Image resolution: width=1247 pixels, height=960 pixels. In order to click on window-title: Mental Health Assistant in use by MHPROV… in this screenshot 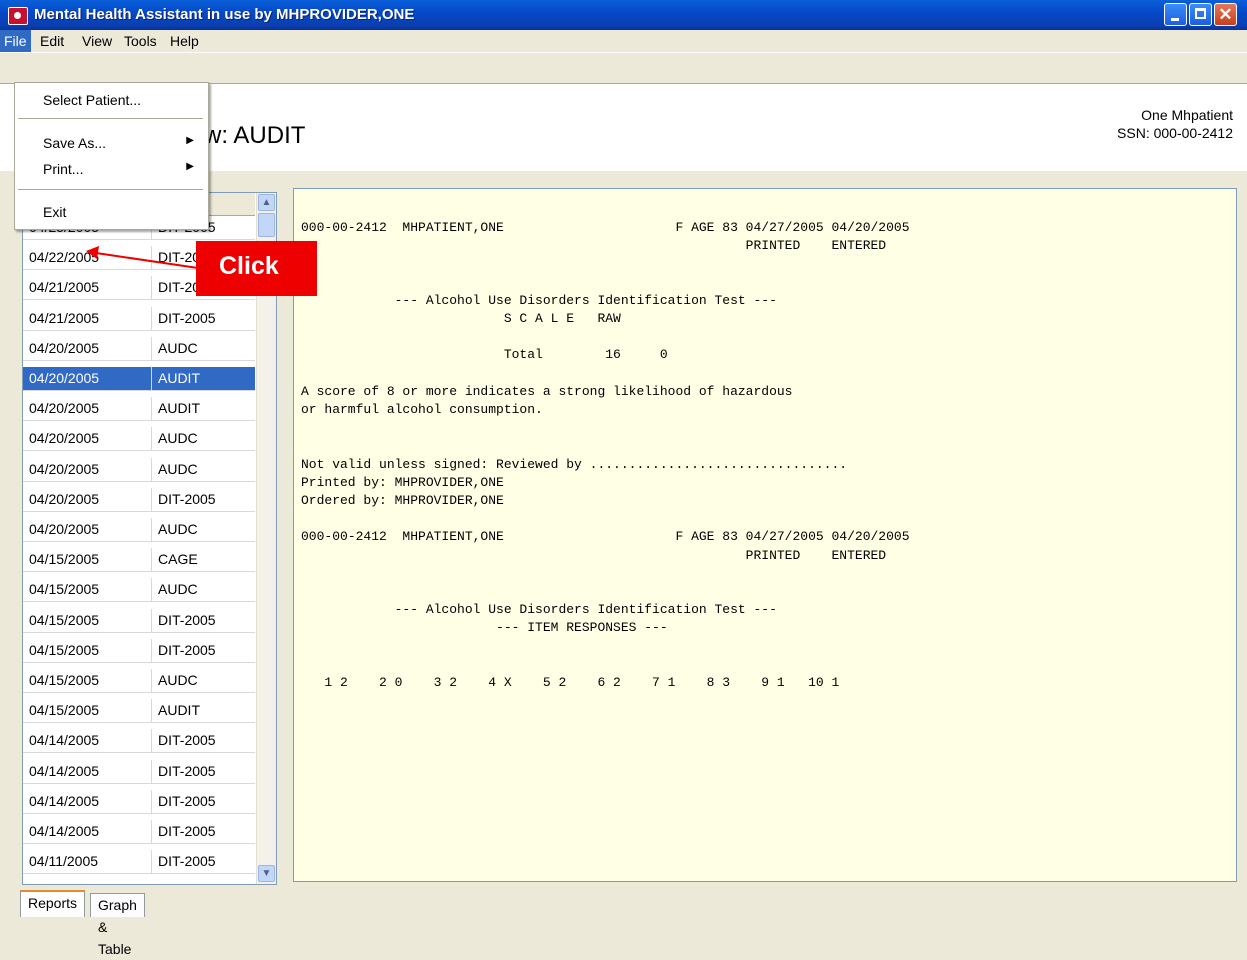, I will do `click(224, 14)`.